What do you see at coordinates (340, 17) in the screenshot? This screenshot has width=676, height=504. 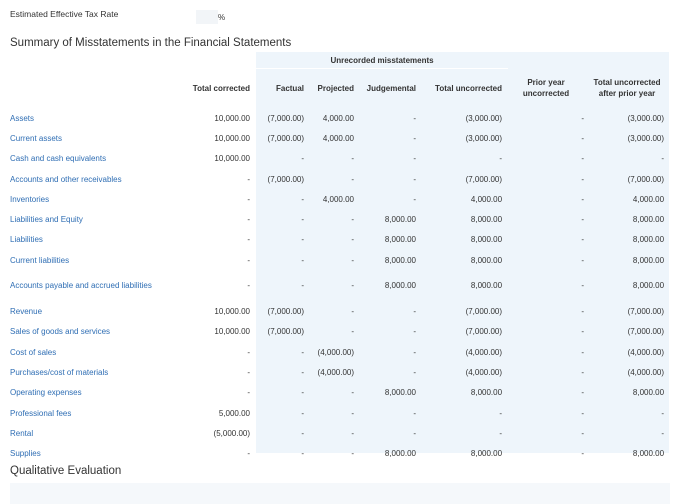 I see `effective-tax-rate-row: Estimated Effective Tax Rate %` at bounding box center [340, 17].